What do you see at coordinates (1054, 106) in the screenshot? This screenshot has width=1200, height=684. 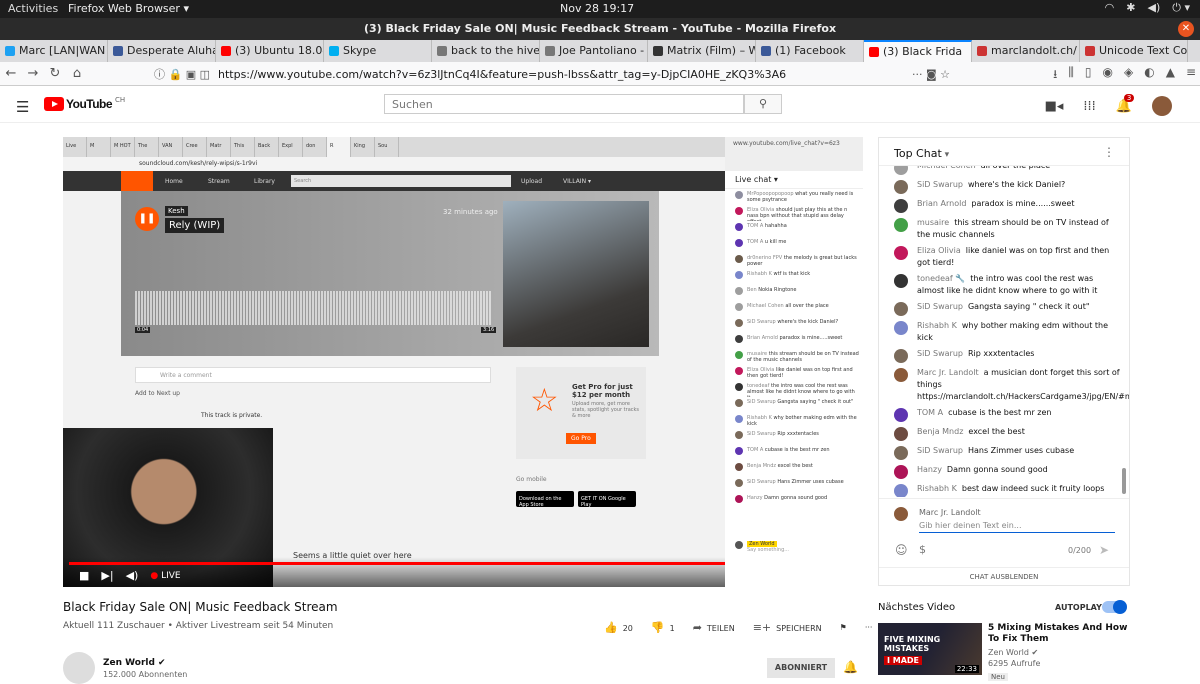 I see `create-video-icon: ■◂` at bounding box center [1054, 106].